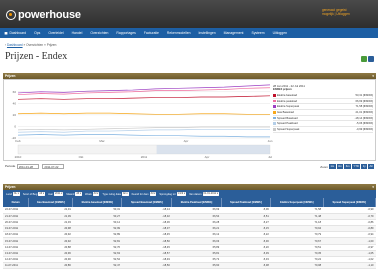 Image resolution: width=378 pixels, height=278 pixels. I want to click on filter-label: Maand, so click(70, 194).